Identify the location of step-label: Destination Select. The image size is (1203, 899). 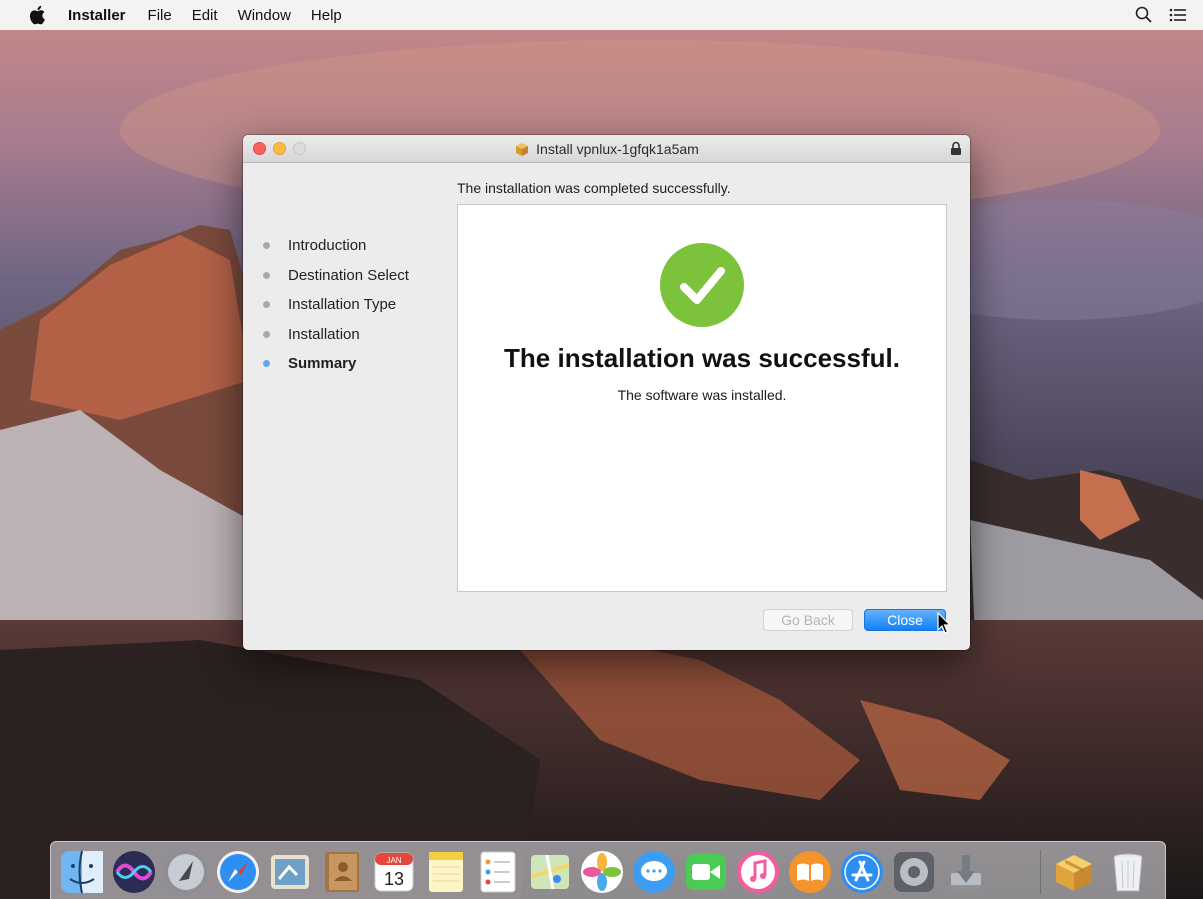
(348, 275).